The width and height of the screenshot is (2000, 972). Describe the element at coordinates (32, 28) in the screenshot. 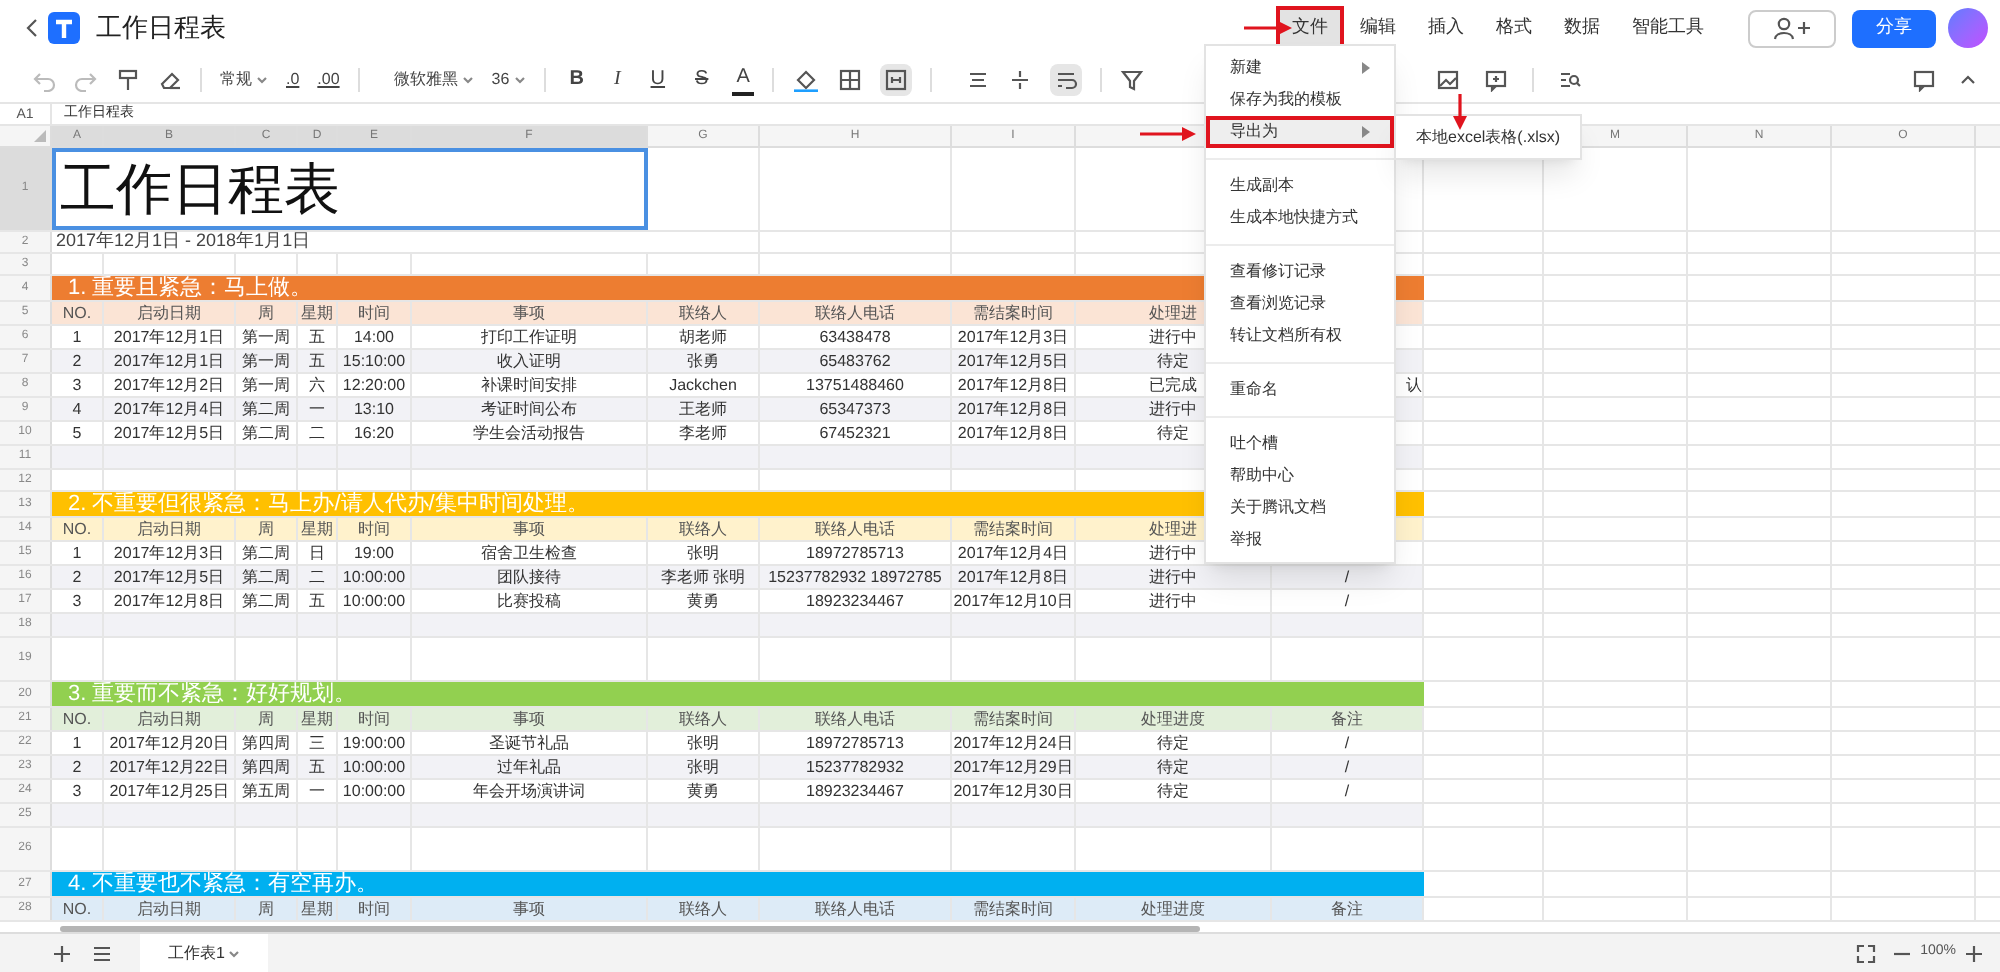

I see `back-icon` at that location.